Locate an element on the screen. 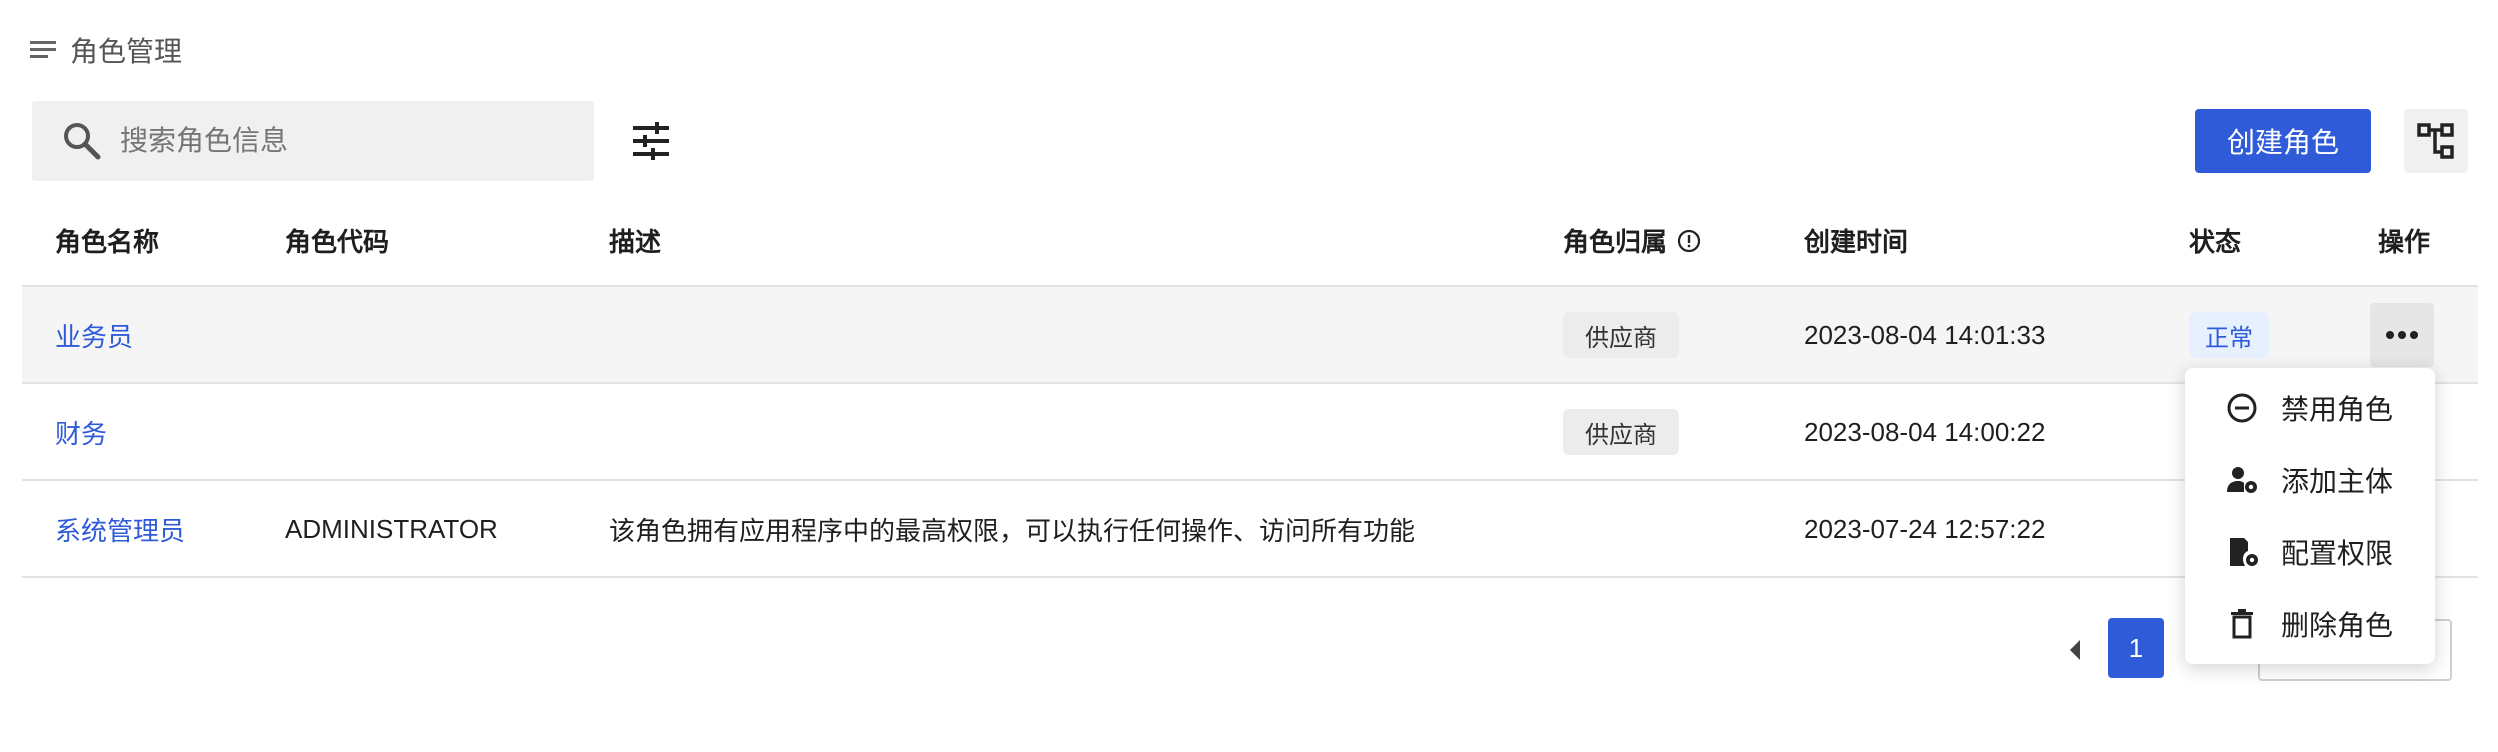  column-header-name: 角色名称 is located at coordinates (107, 242).